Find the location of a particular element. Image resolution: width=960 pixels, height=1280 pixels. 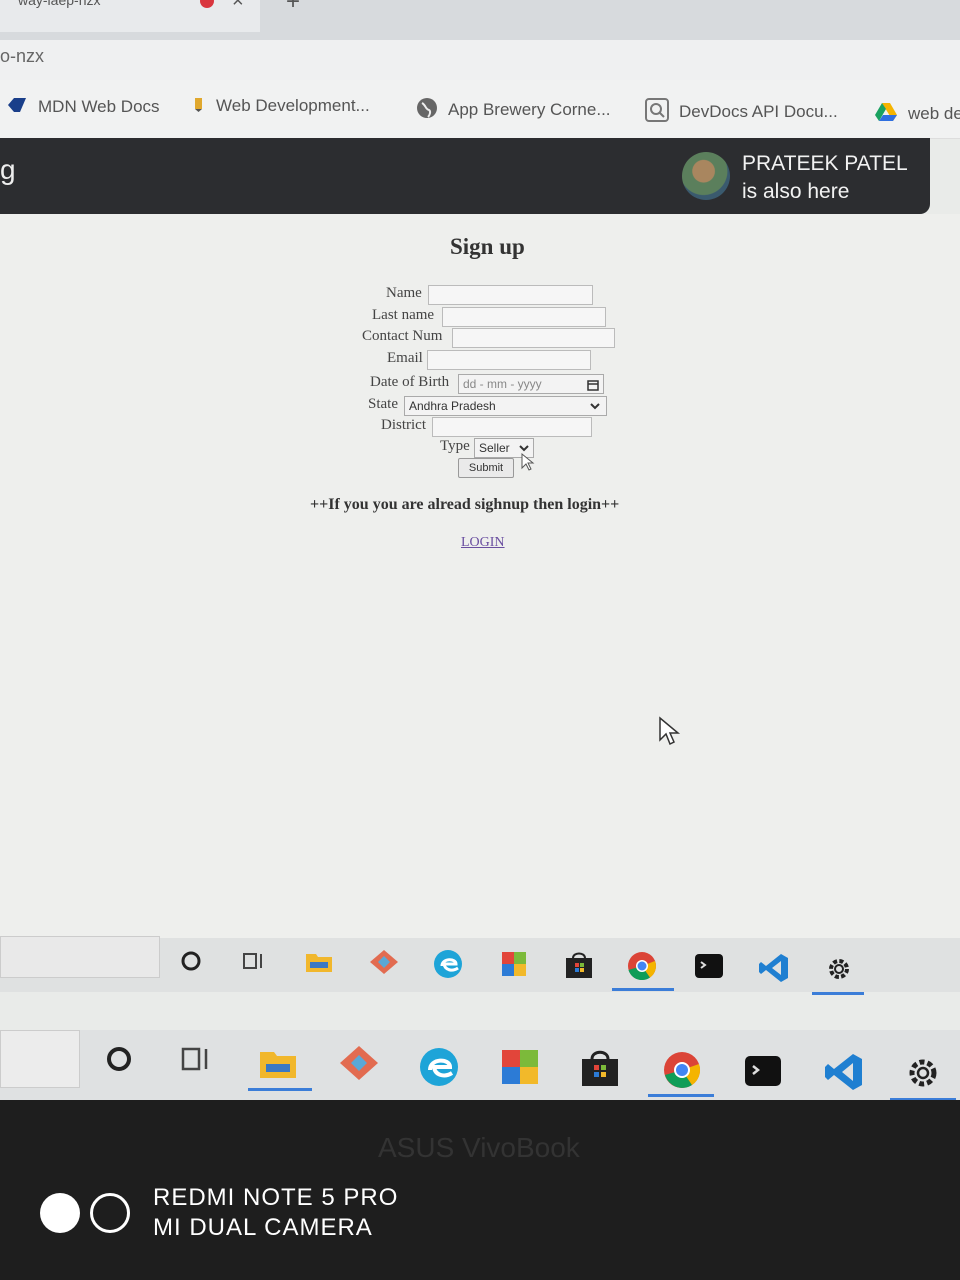

laptop-bezel is located at coordinates (480, 1190).